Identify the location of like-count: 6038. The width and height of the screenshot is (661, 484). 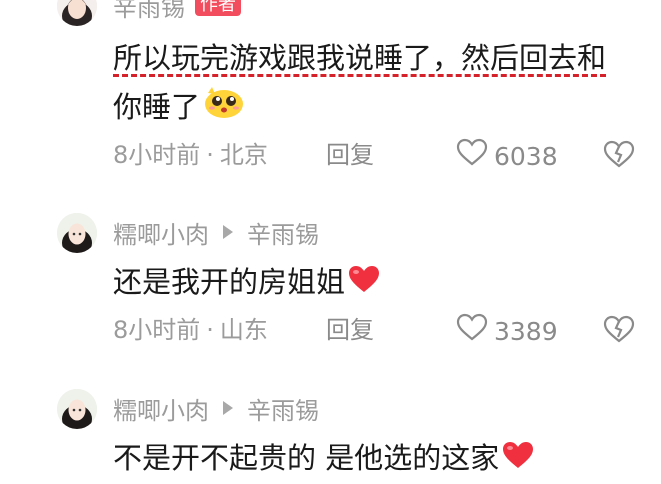
(526, 156).